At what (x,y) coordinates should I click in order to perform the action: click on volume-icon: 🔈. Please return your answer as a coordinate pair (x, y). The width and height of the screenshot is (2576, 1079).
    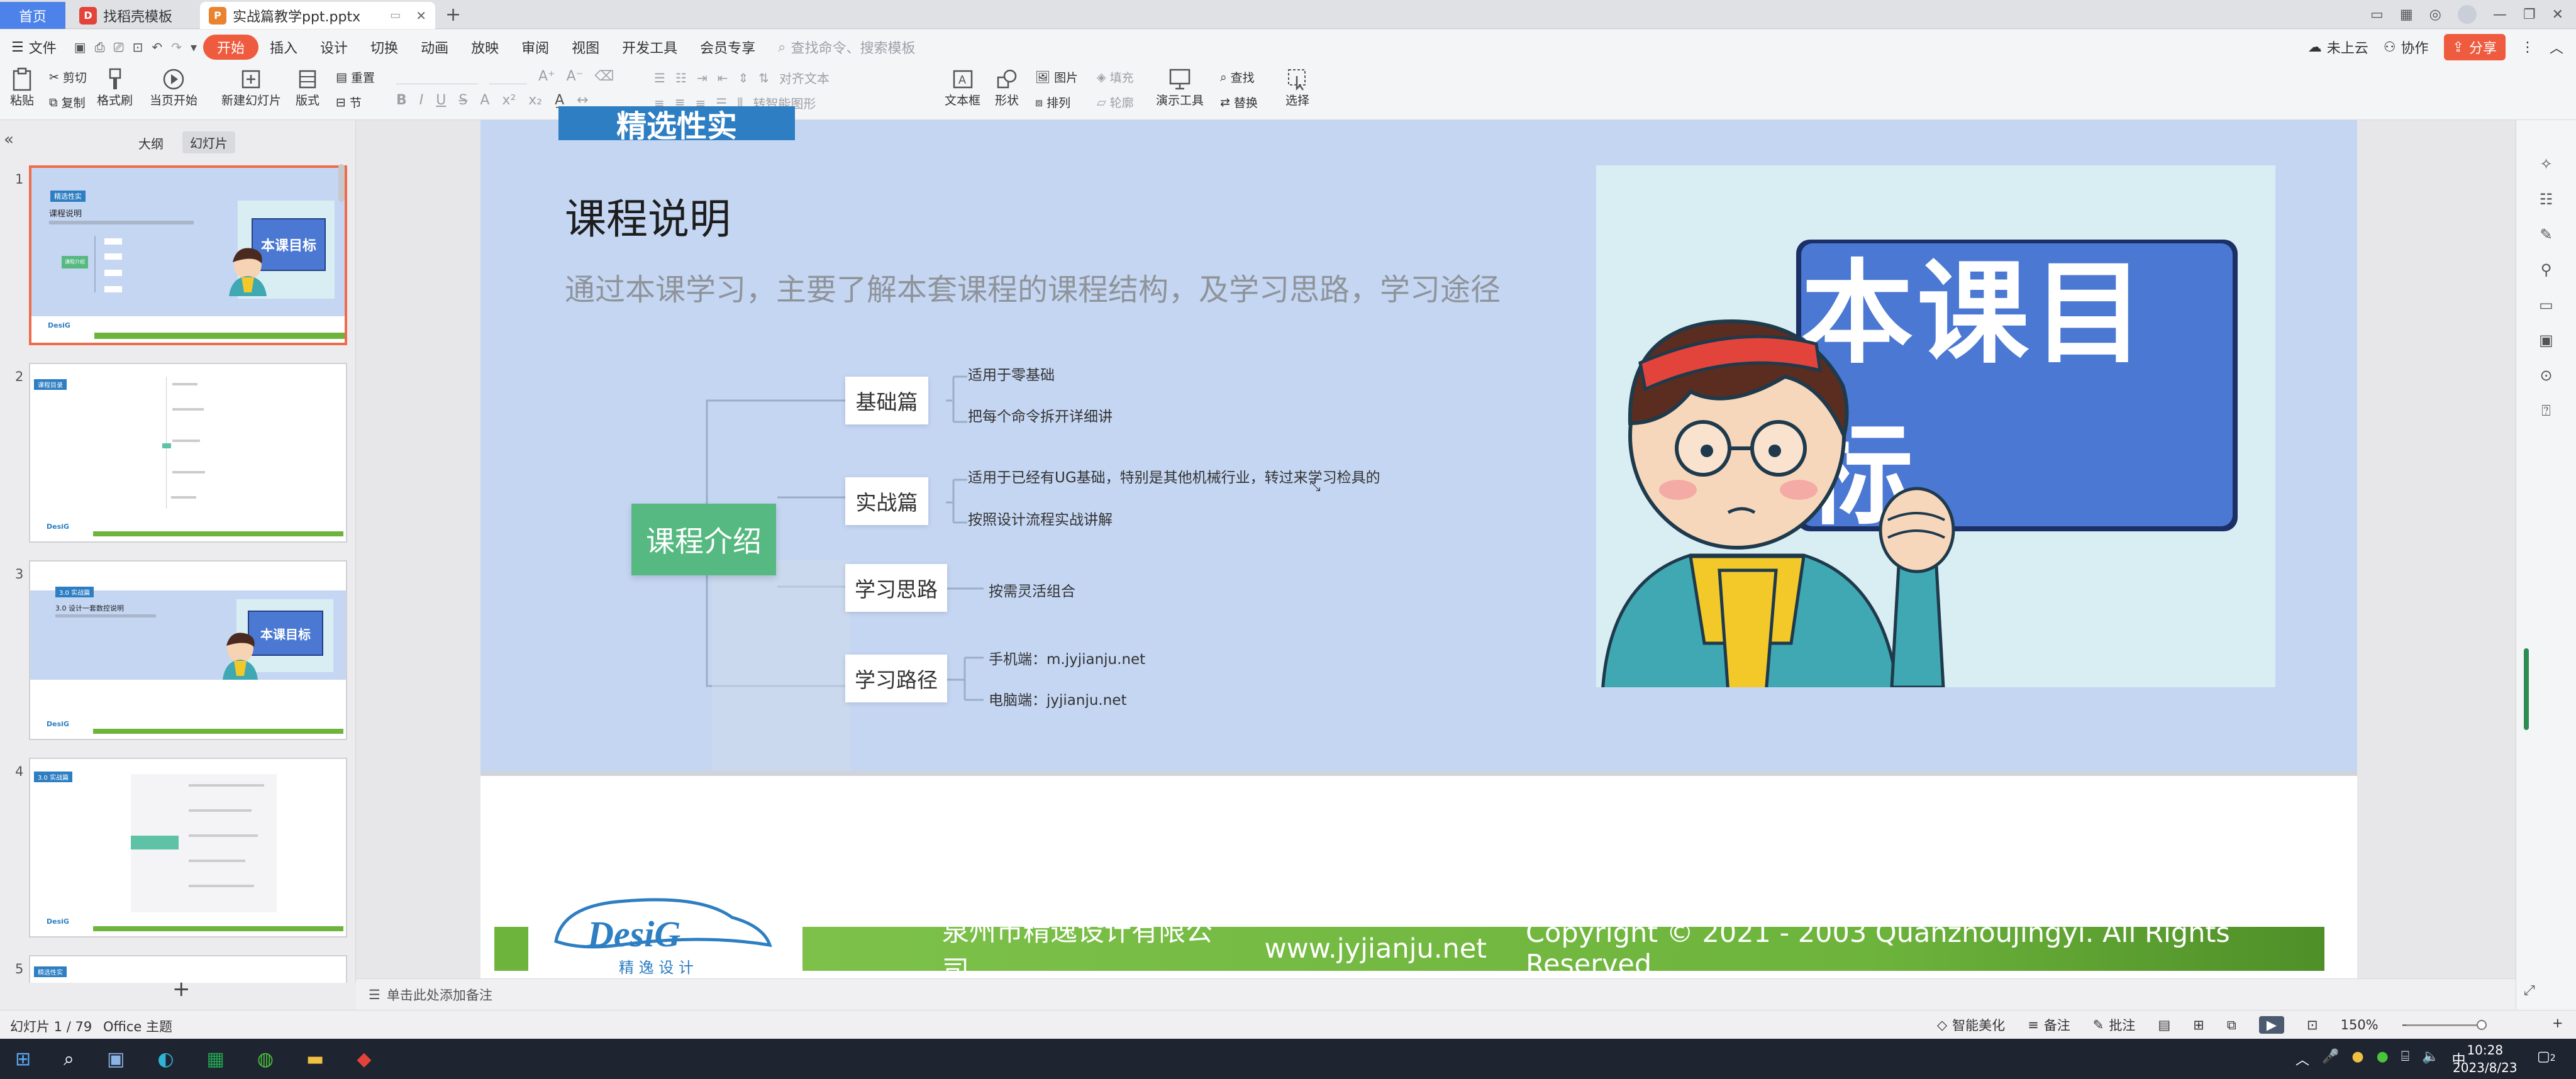
    Looking at the image, I should click on (2430, 1059).